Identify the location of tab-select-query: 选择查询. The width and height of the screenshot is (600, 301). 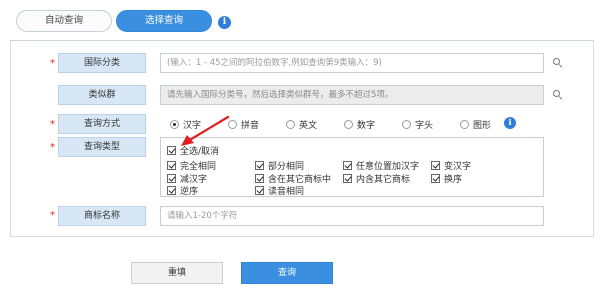
(164, 21).